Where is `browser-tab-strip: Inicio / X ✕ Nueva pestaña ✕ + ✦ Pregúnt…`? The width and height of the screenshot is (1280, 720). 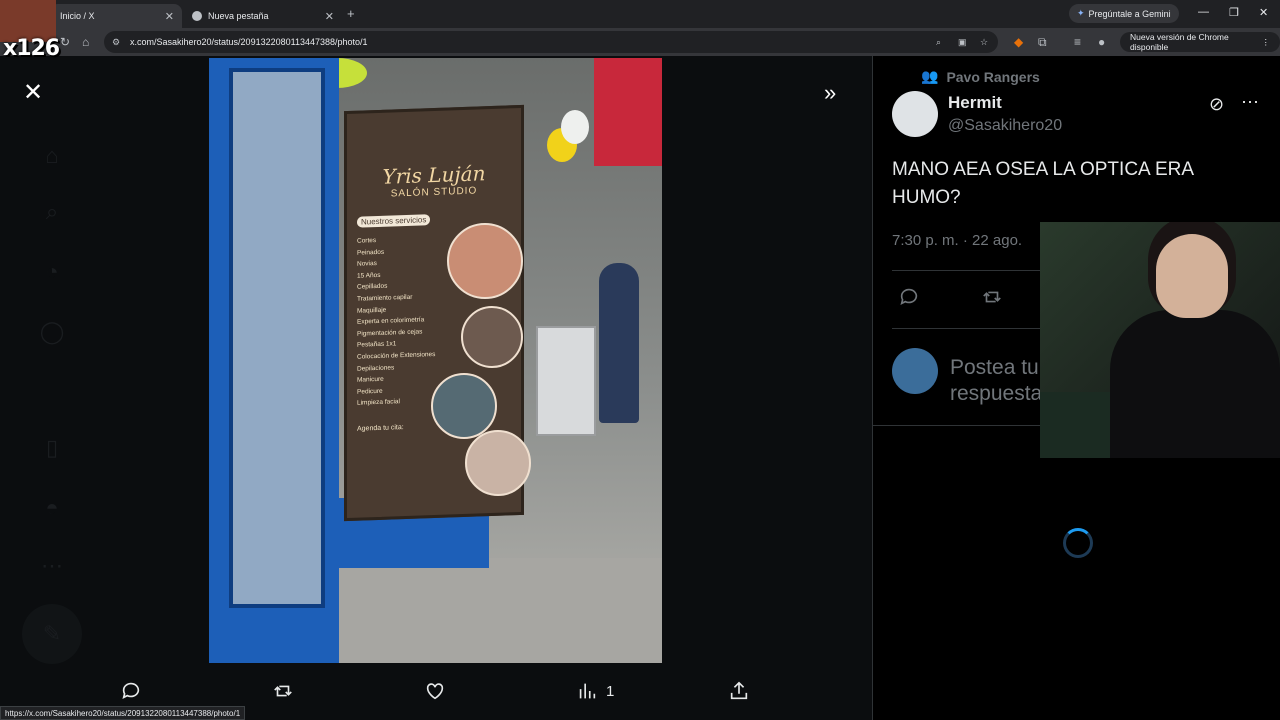 browser-tab-strip: Inicio / X ✕ Nueva pestaña ✕ + ✦ Pregúnt… is located at coordinates (640, 14).